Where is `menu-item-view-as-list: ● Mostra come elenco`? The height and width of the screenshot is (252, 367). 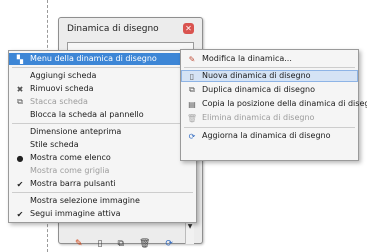
menu-item-view-as-list: ● Mostra come elenco is located at coordinates (102, 158).